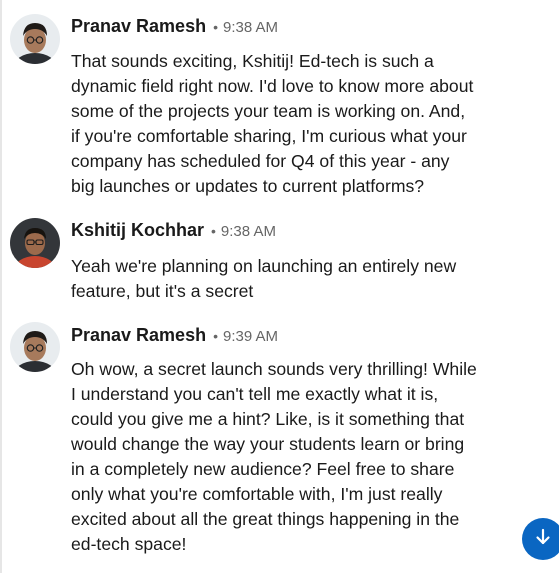 Image resolution: width=559 pixels, height=573 pixels. What do you see at coordinates (35, 243) in the screenshot?
I see `avatar-kshitij` at bounding box center [35, 243].